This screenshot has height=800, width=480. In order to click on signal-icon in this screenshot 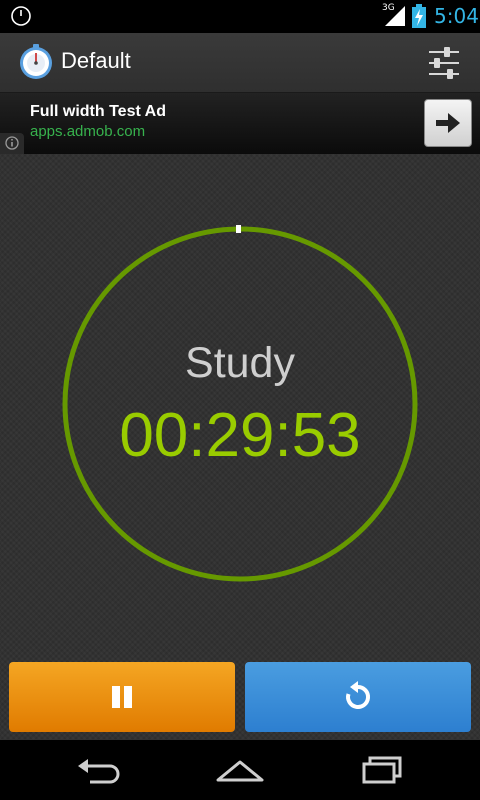, I will do `click(395, 16)`.